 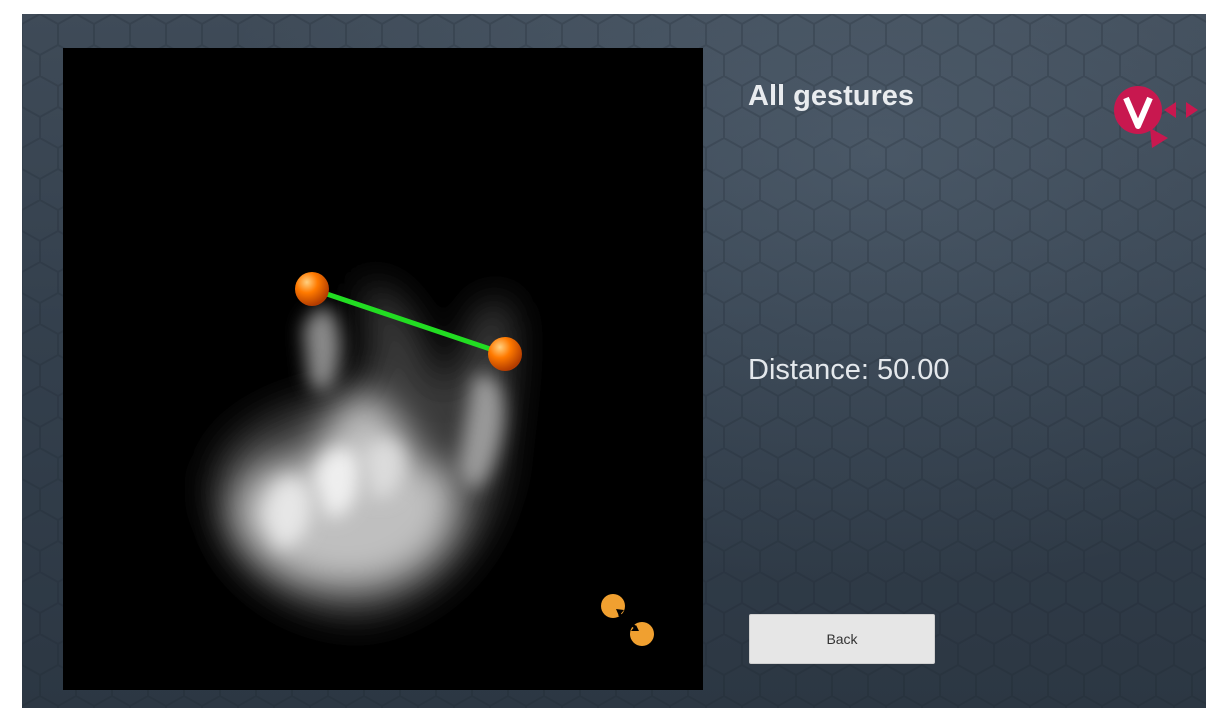 I want to click on page-title: All gestures, so click(x=831, y=96).